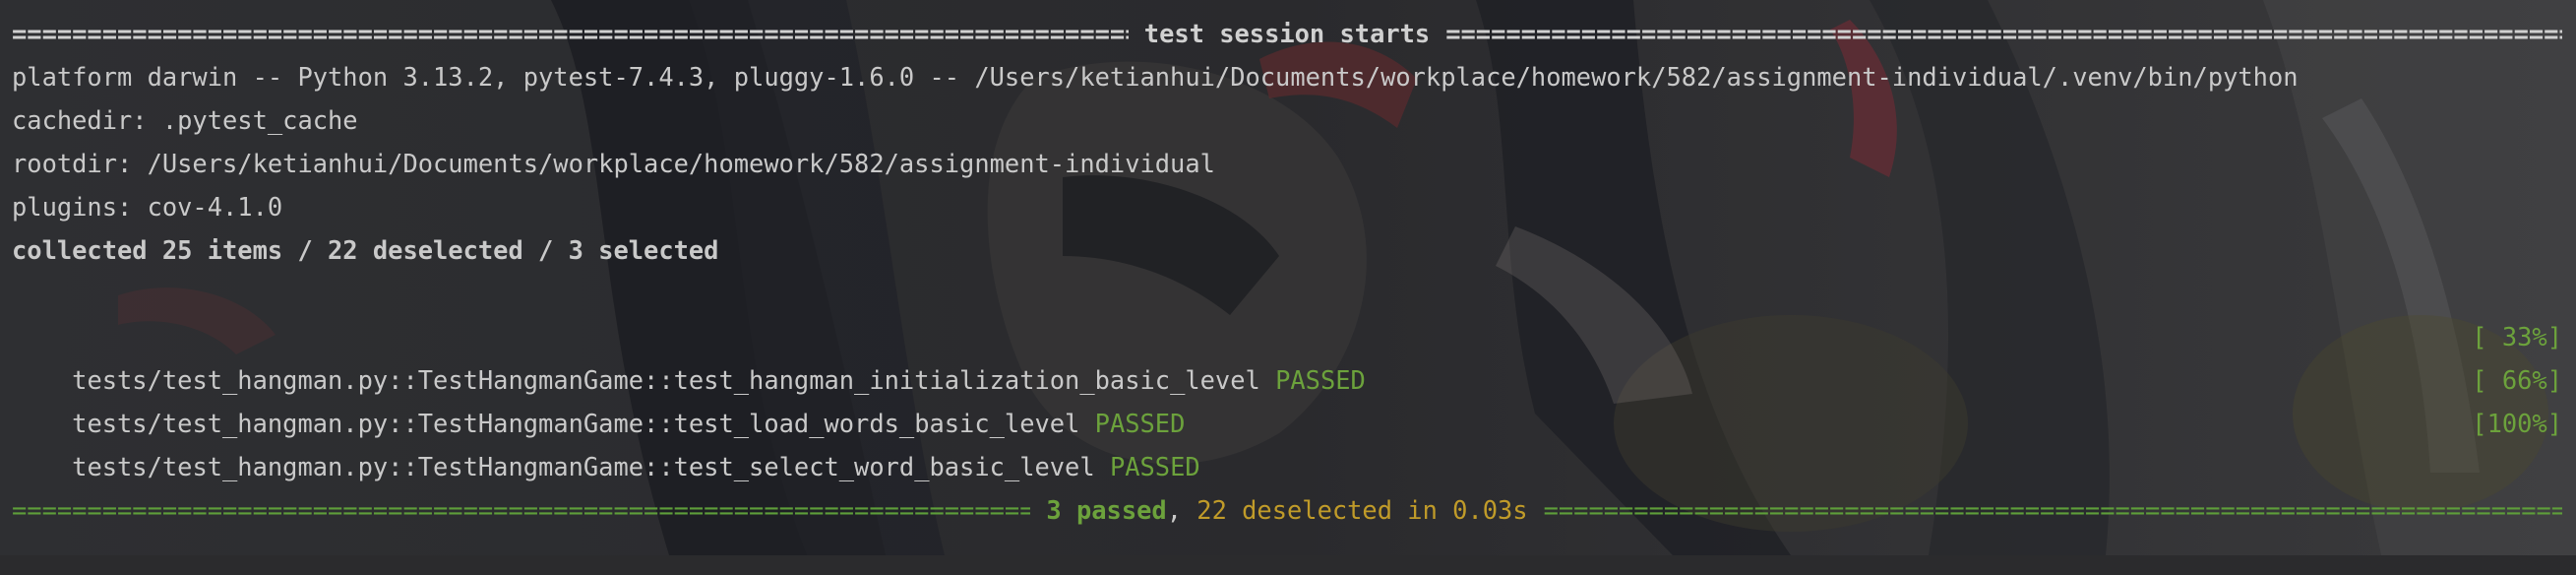  Describe the element at coordinates (570, 33) in the screenshot. I see `separator-left` at that location.